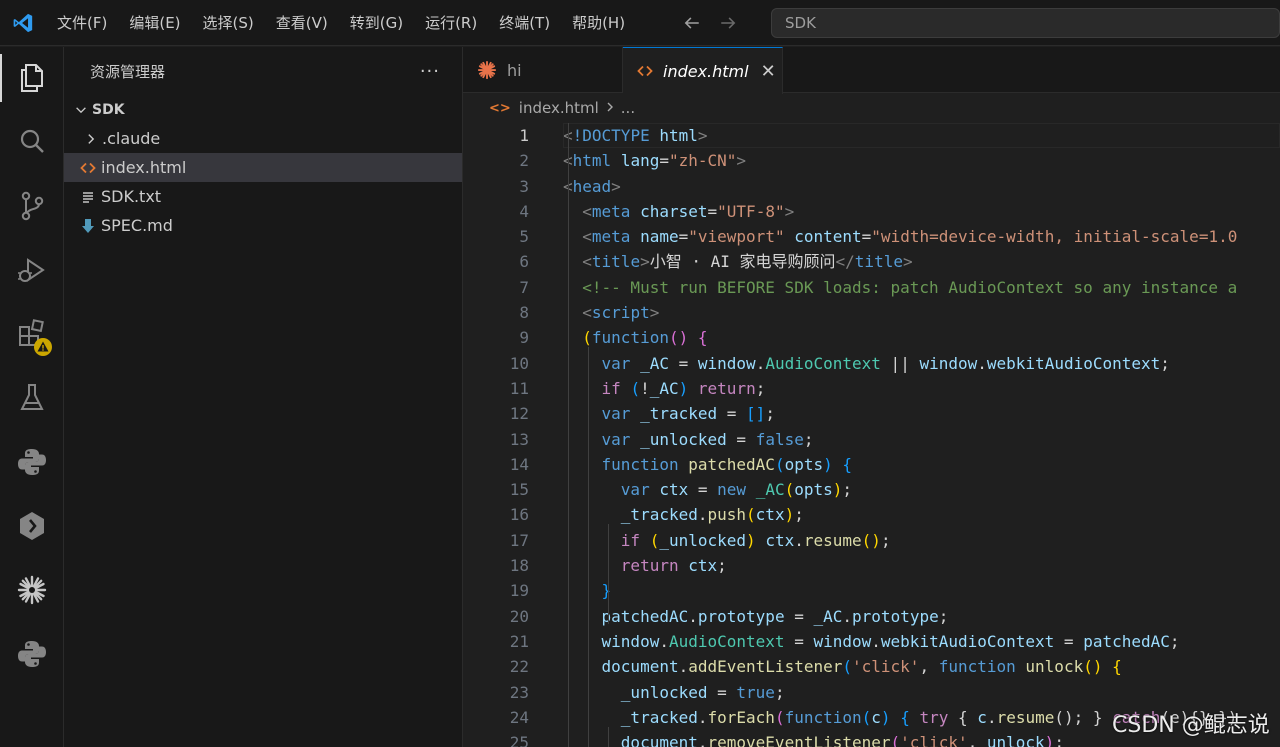 This screenshot has width=1280, height=747. What do you see at coordinates (559, 108) in the screenshot?
I see `breadcrumb-file: index.html` at bounding box center [559, 108].